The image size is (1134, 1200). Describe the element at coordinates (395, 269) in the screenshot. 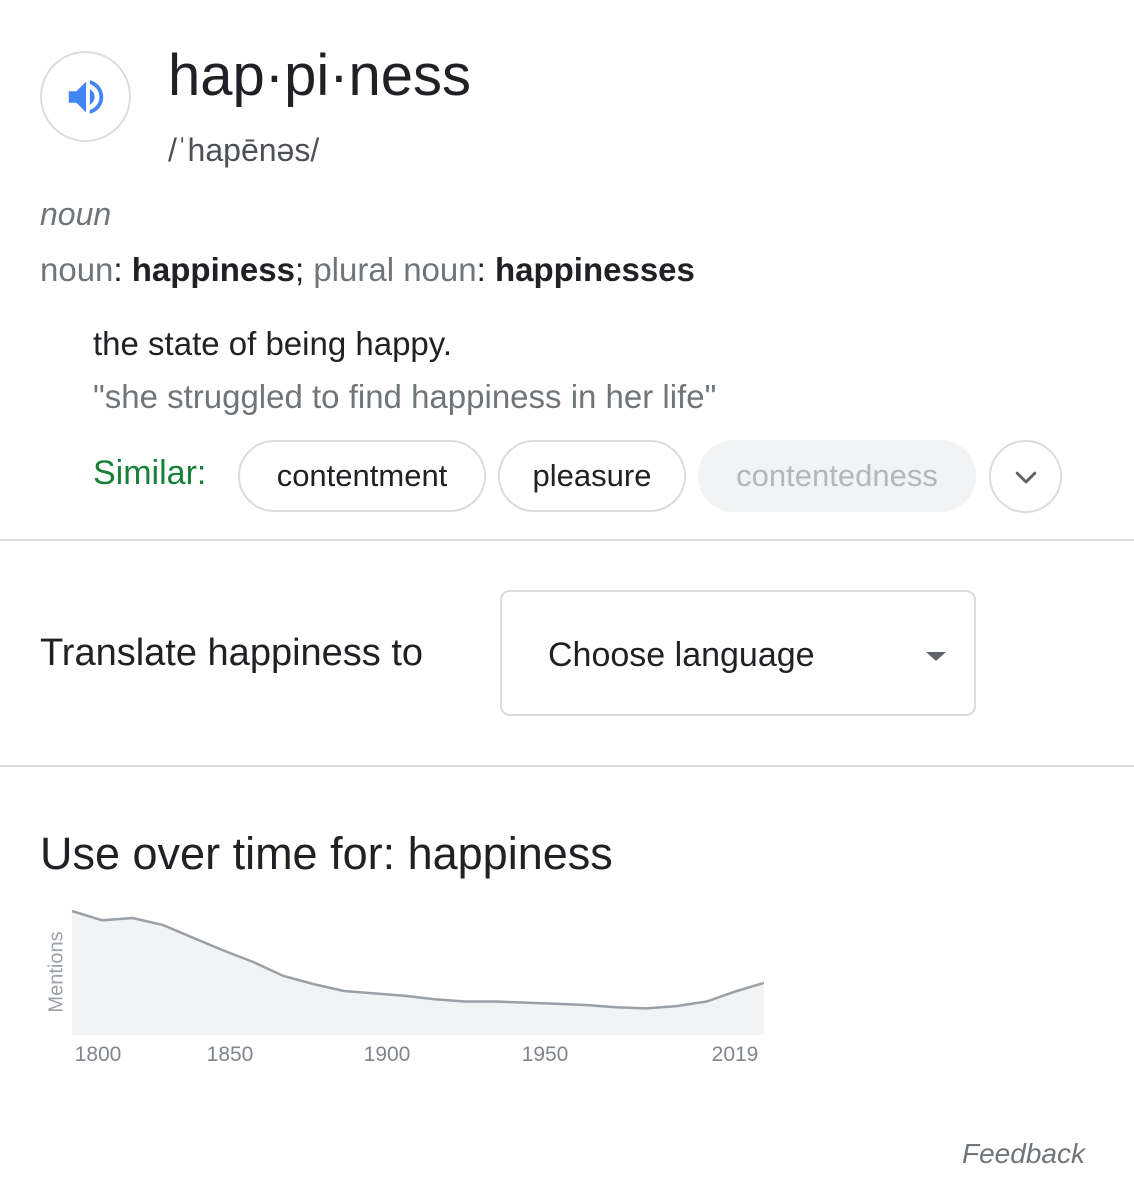

I see `form-label-plural: plural noun` at that location.